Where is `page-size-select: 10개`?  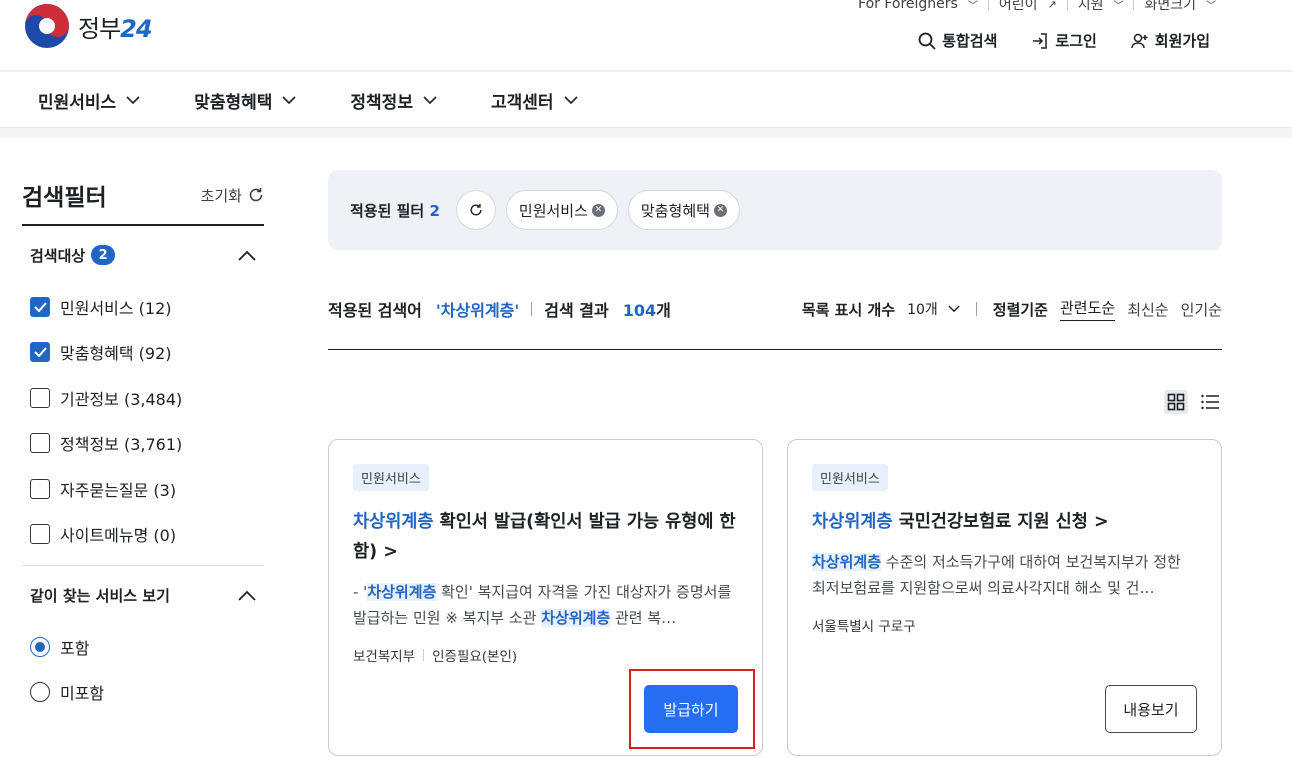
page-size-select: 10개 is located at coordinates (933, 309).